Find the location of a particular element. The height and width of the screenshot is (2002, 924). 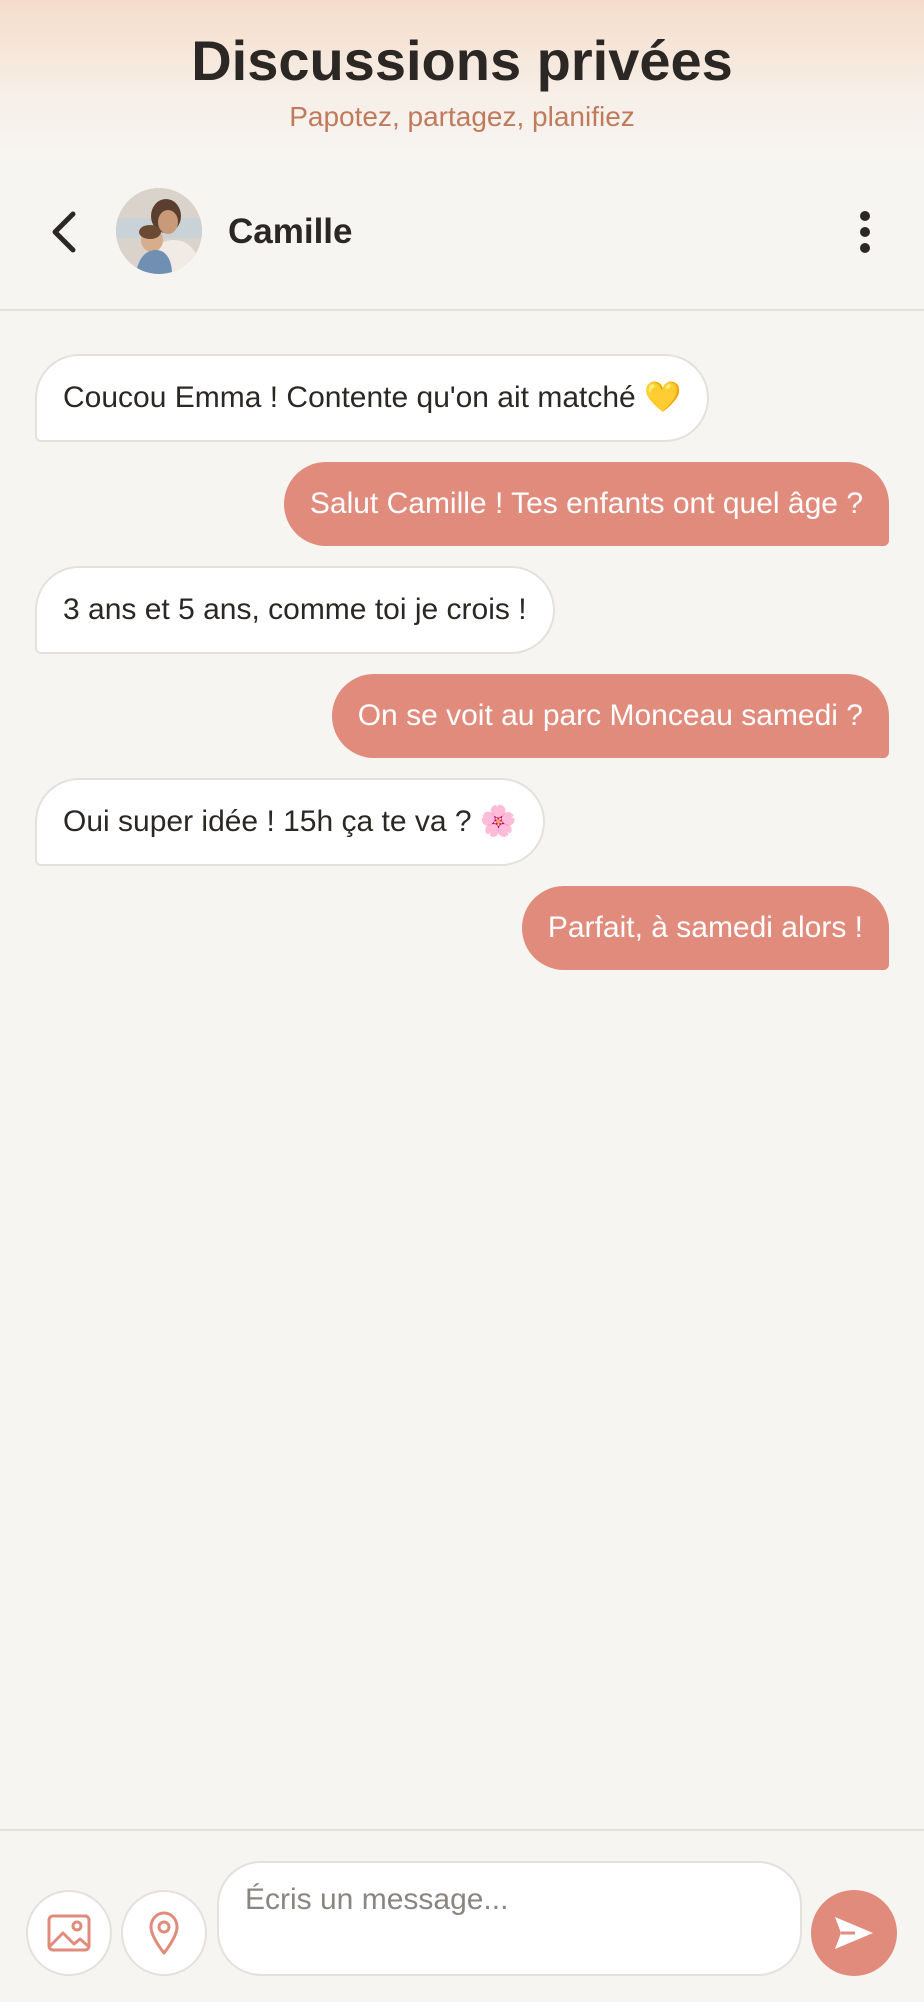

share-location-button is located at coordinates (164, 1933).